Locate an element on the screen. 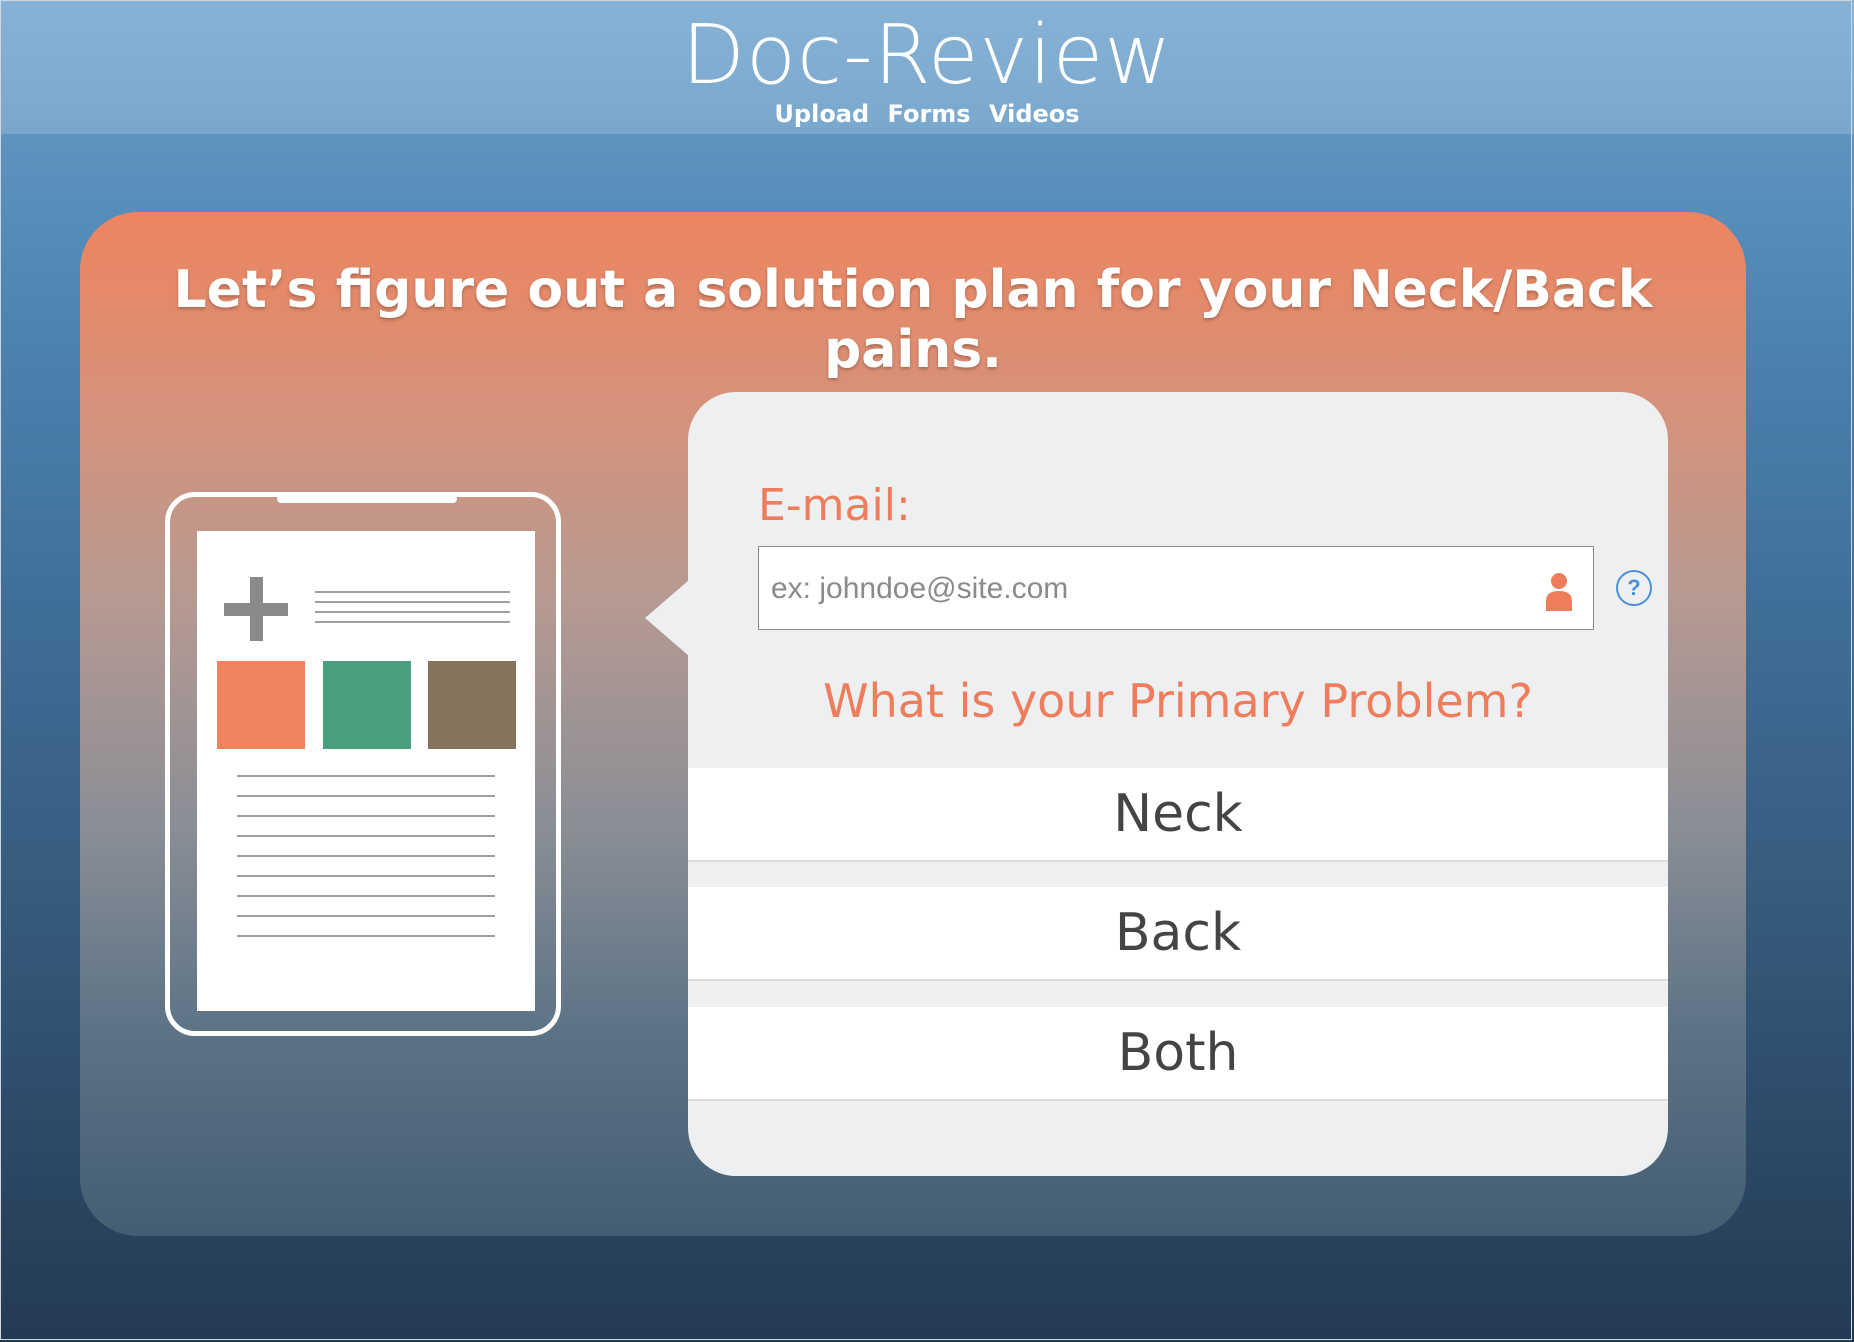 This screenshot has height=1342, width=1854. header-bar: Doc-Review Upload Forms Videos is located at coordinates (927, 67).